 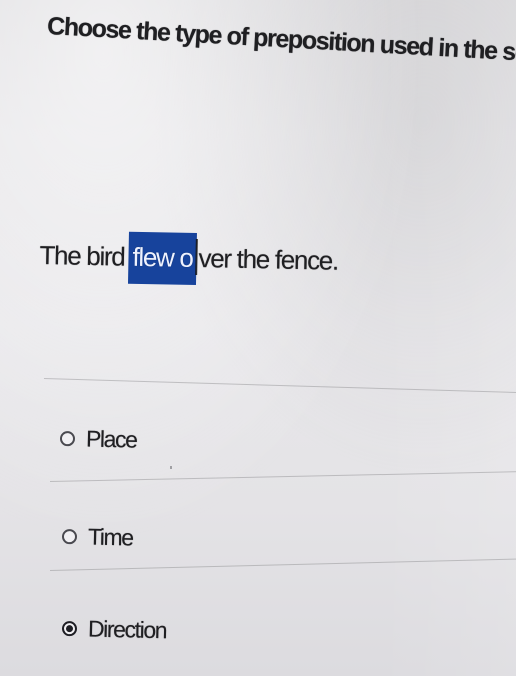 I want to click on radio-button-selected, so click(x=69, y=629).